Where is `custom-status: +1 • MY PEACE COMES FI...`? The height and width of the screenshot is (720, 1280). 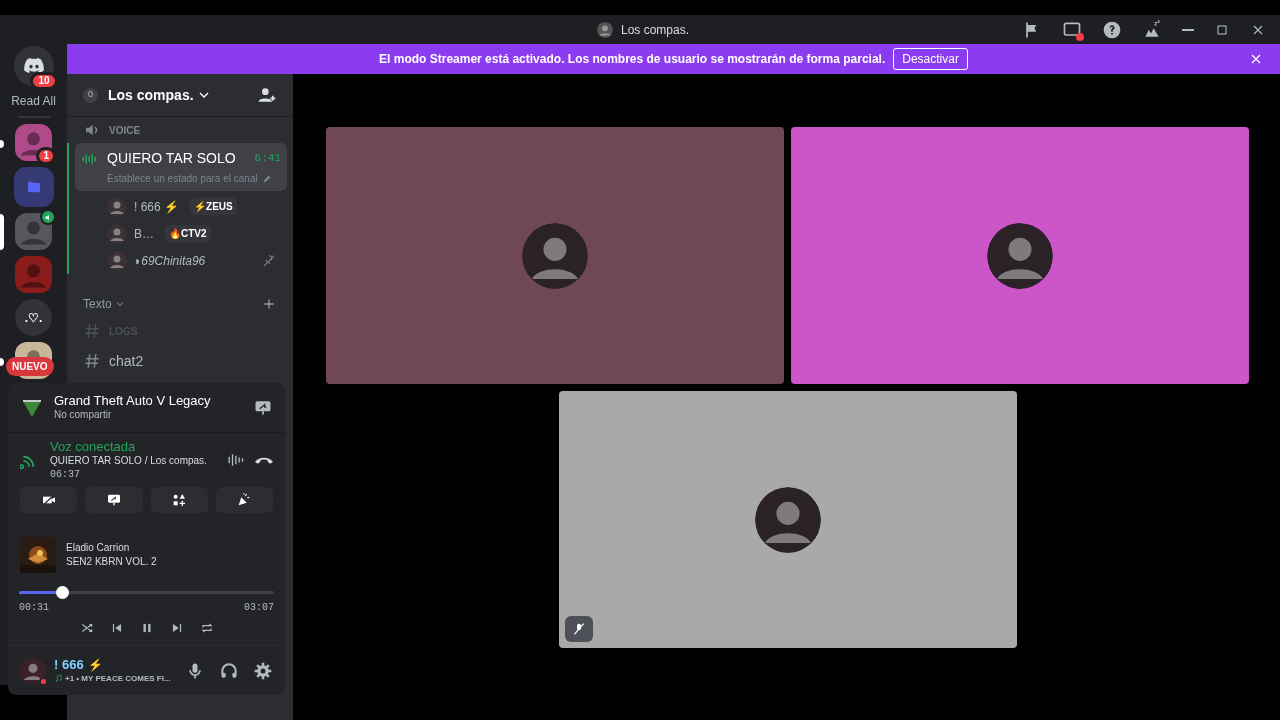
custom-status: +1 • MY PEACE COMES FI... is located at coordinates (118, 678).